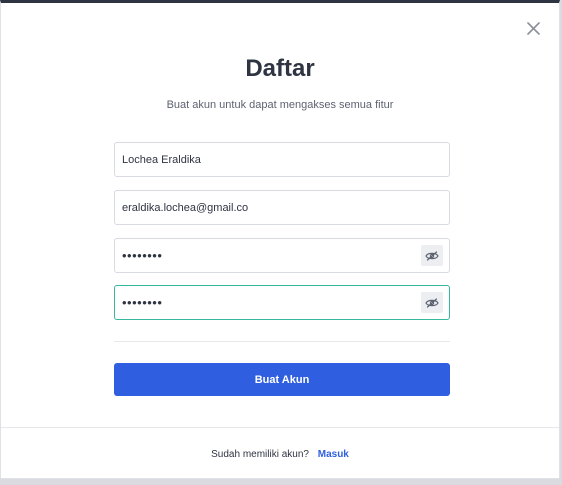 The image size is (562, 485). I want to click on name-input, so click(263, 159).